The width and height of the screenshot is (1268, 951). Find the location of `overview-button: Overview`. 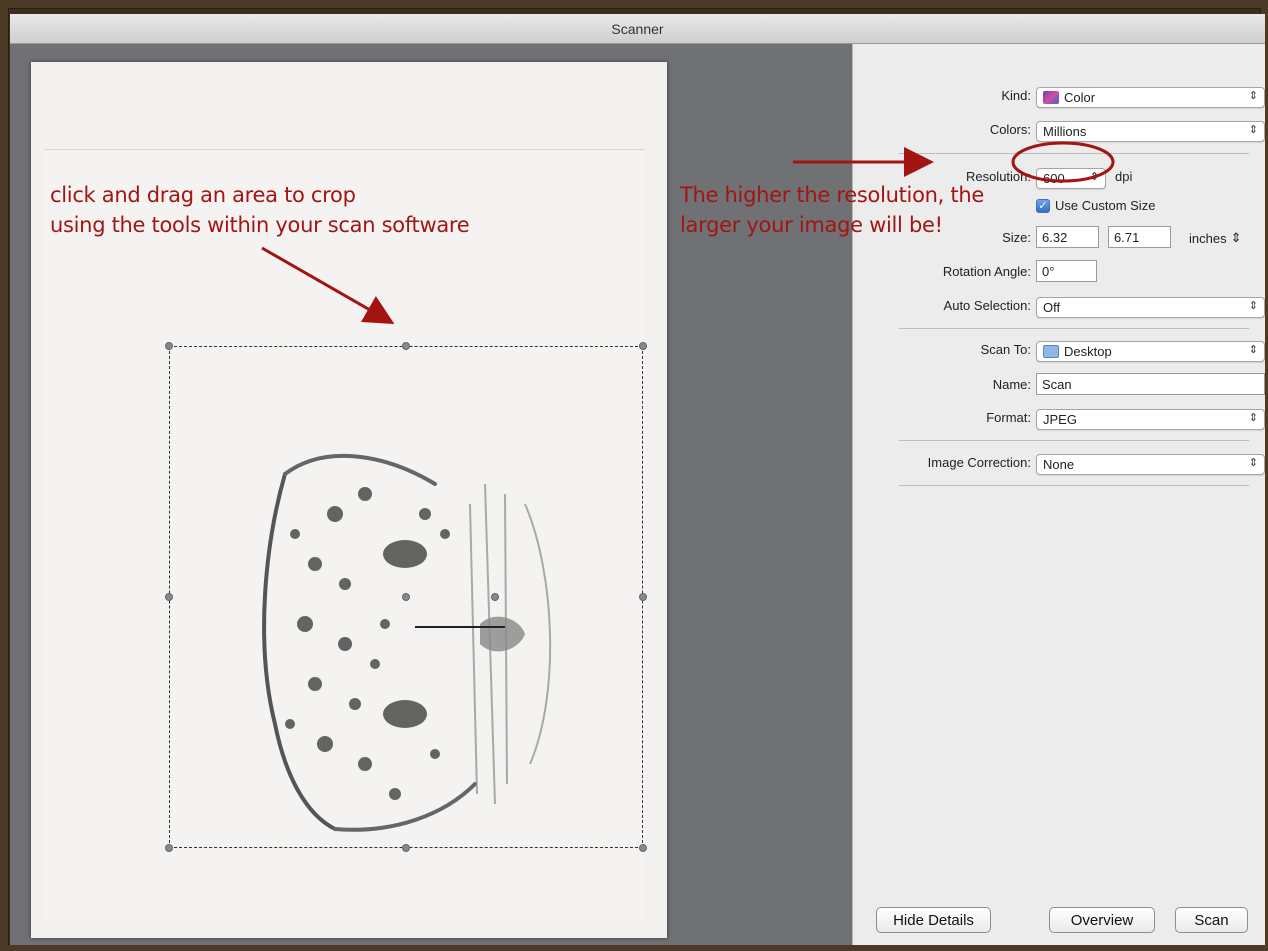

overview-button: Overview is located at coordinates (1102, 920).